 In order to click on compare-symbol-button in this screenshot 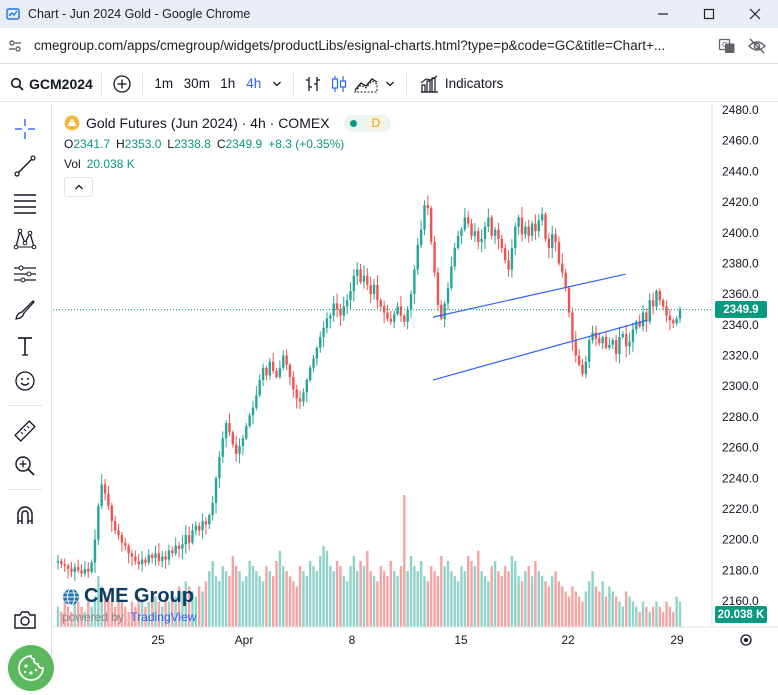, I will do `click(122, 84)`.